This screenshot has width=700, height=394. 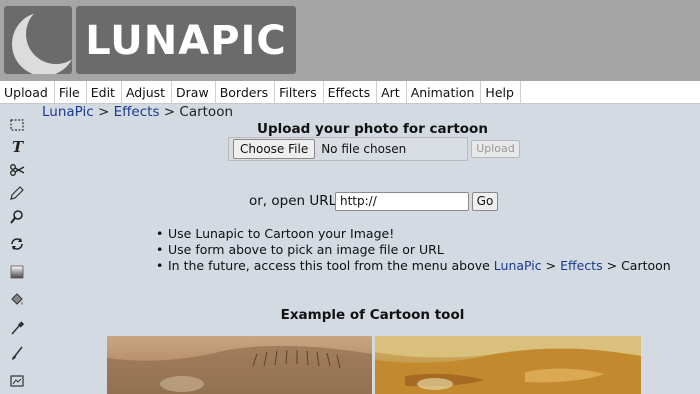 What do you see at coordinates (503, 92) in the screenshot?
I see `menu-help: Help` at bounding box center [503, 92].